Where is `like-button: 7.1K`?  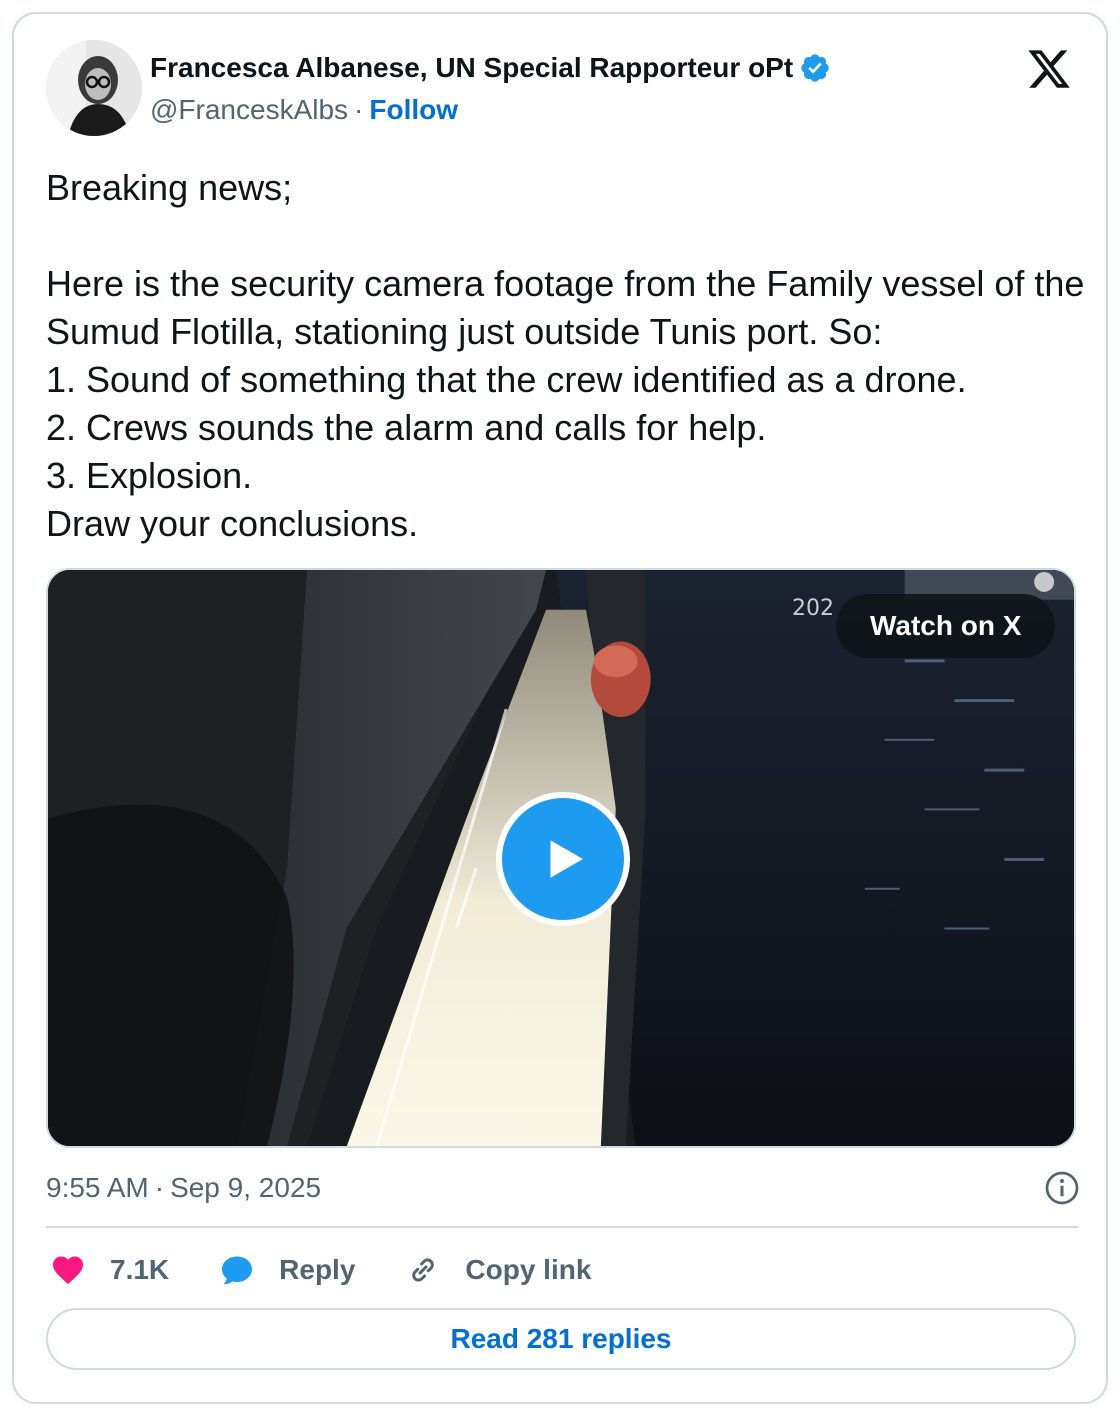
like-button: 7.1K is located at coordinates (109, 1270).